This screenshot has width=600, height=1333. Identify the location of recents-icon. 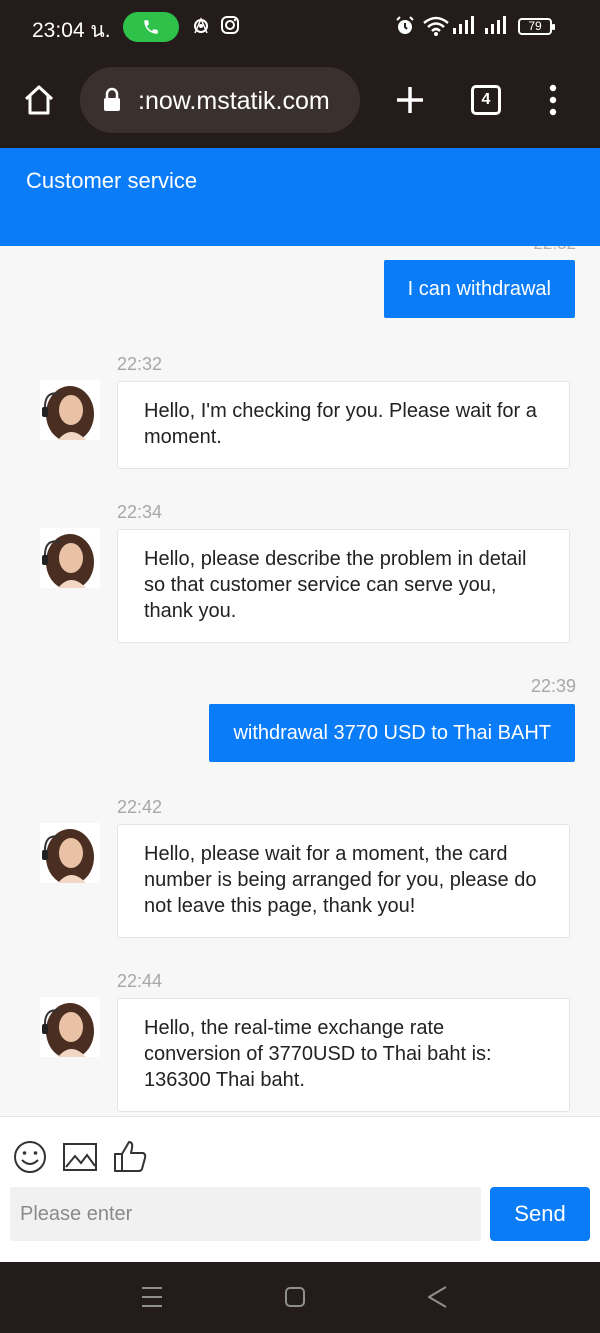
(152, 1297).